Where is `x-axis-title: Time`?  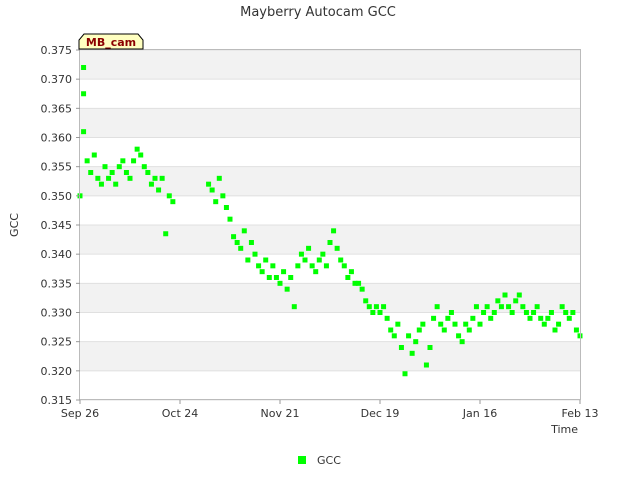
x-axis-title: Time is located at coordinates (564, 429).